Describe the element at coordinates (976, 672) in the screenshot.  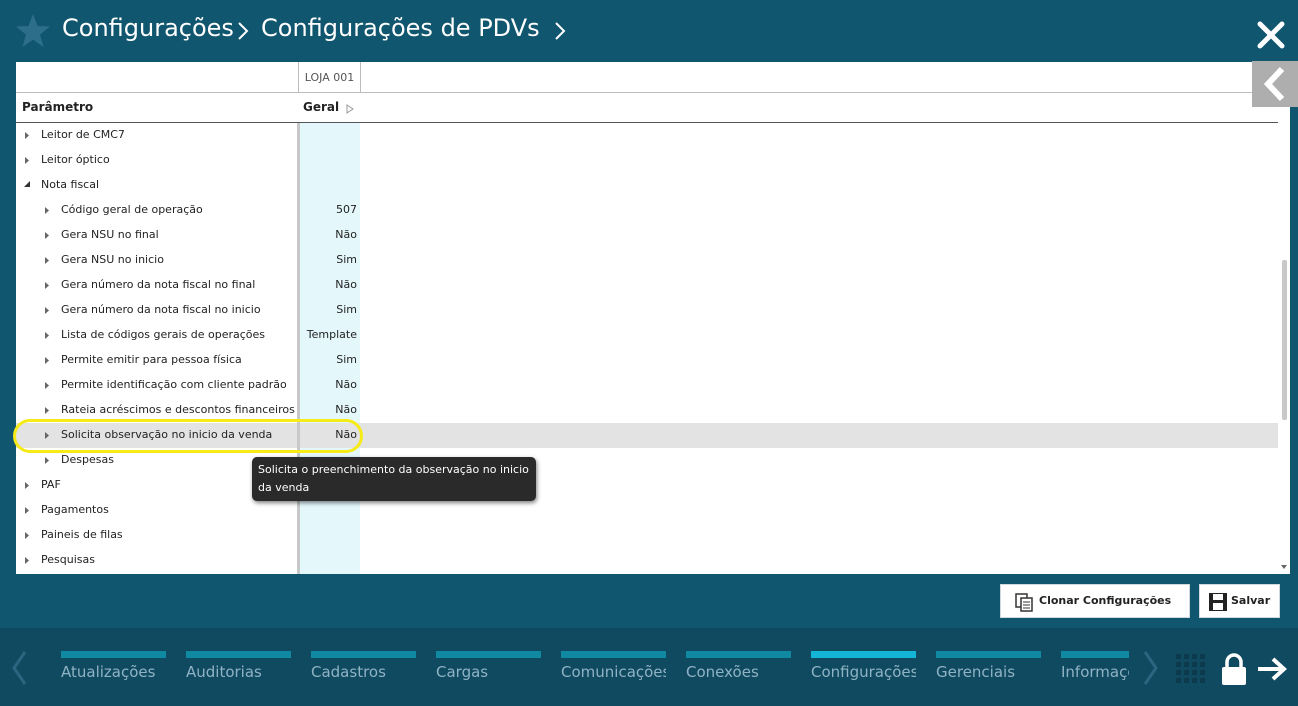
I see `nav-tab-label: Gerenciais` at that location.